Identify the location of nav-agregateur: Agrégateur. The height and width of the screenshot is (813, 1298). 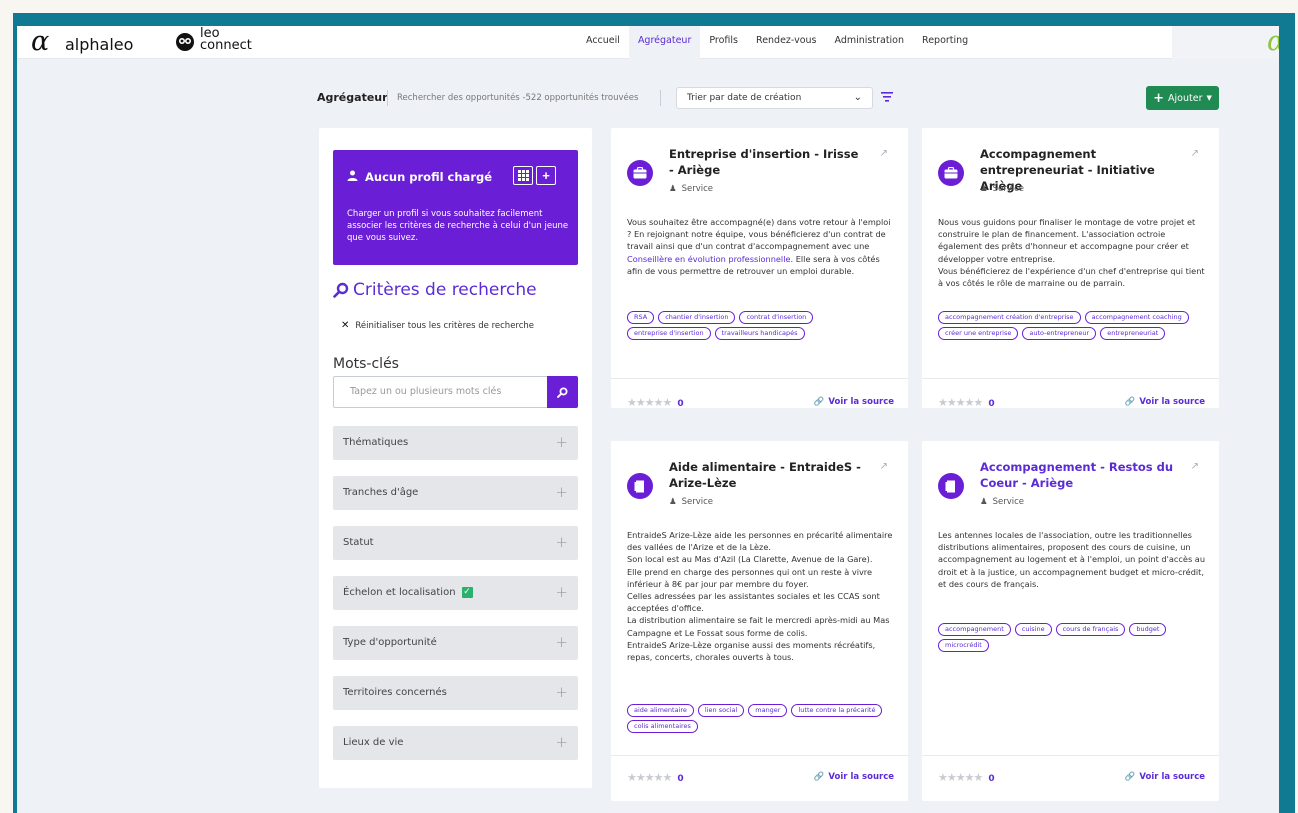
(664, 42).